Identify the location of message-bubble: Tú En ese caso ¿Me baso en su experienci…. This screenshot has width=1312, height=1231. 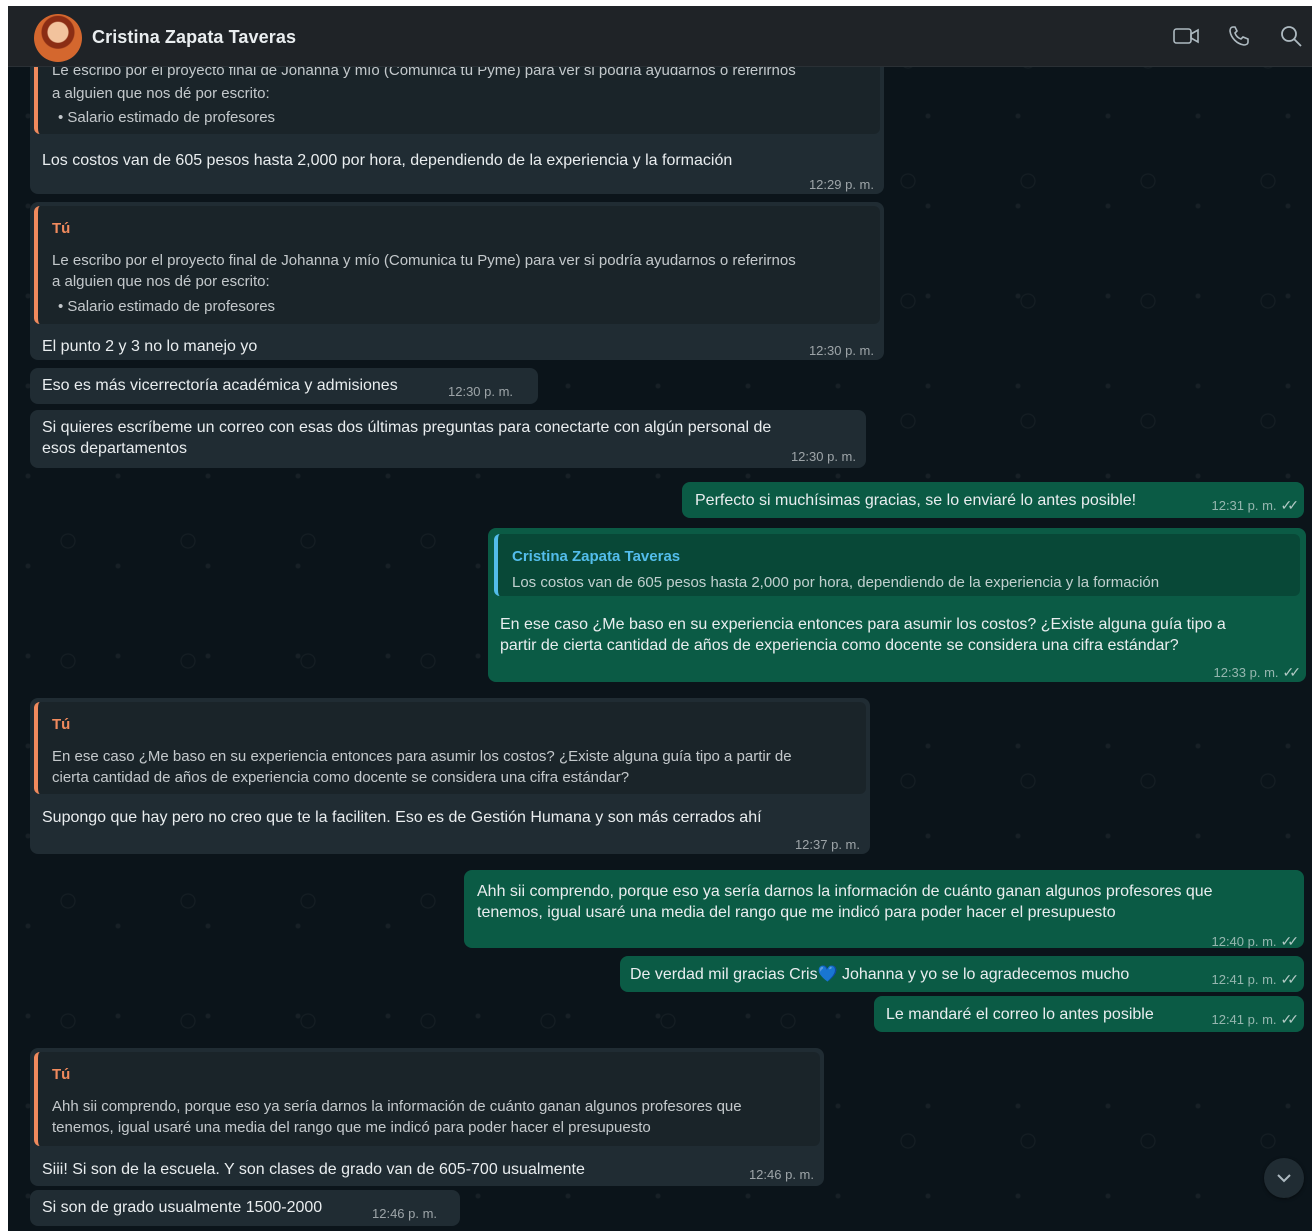
(450, 776).